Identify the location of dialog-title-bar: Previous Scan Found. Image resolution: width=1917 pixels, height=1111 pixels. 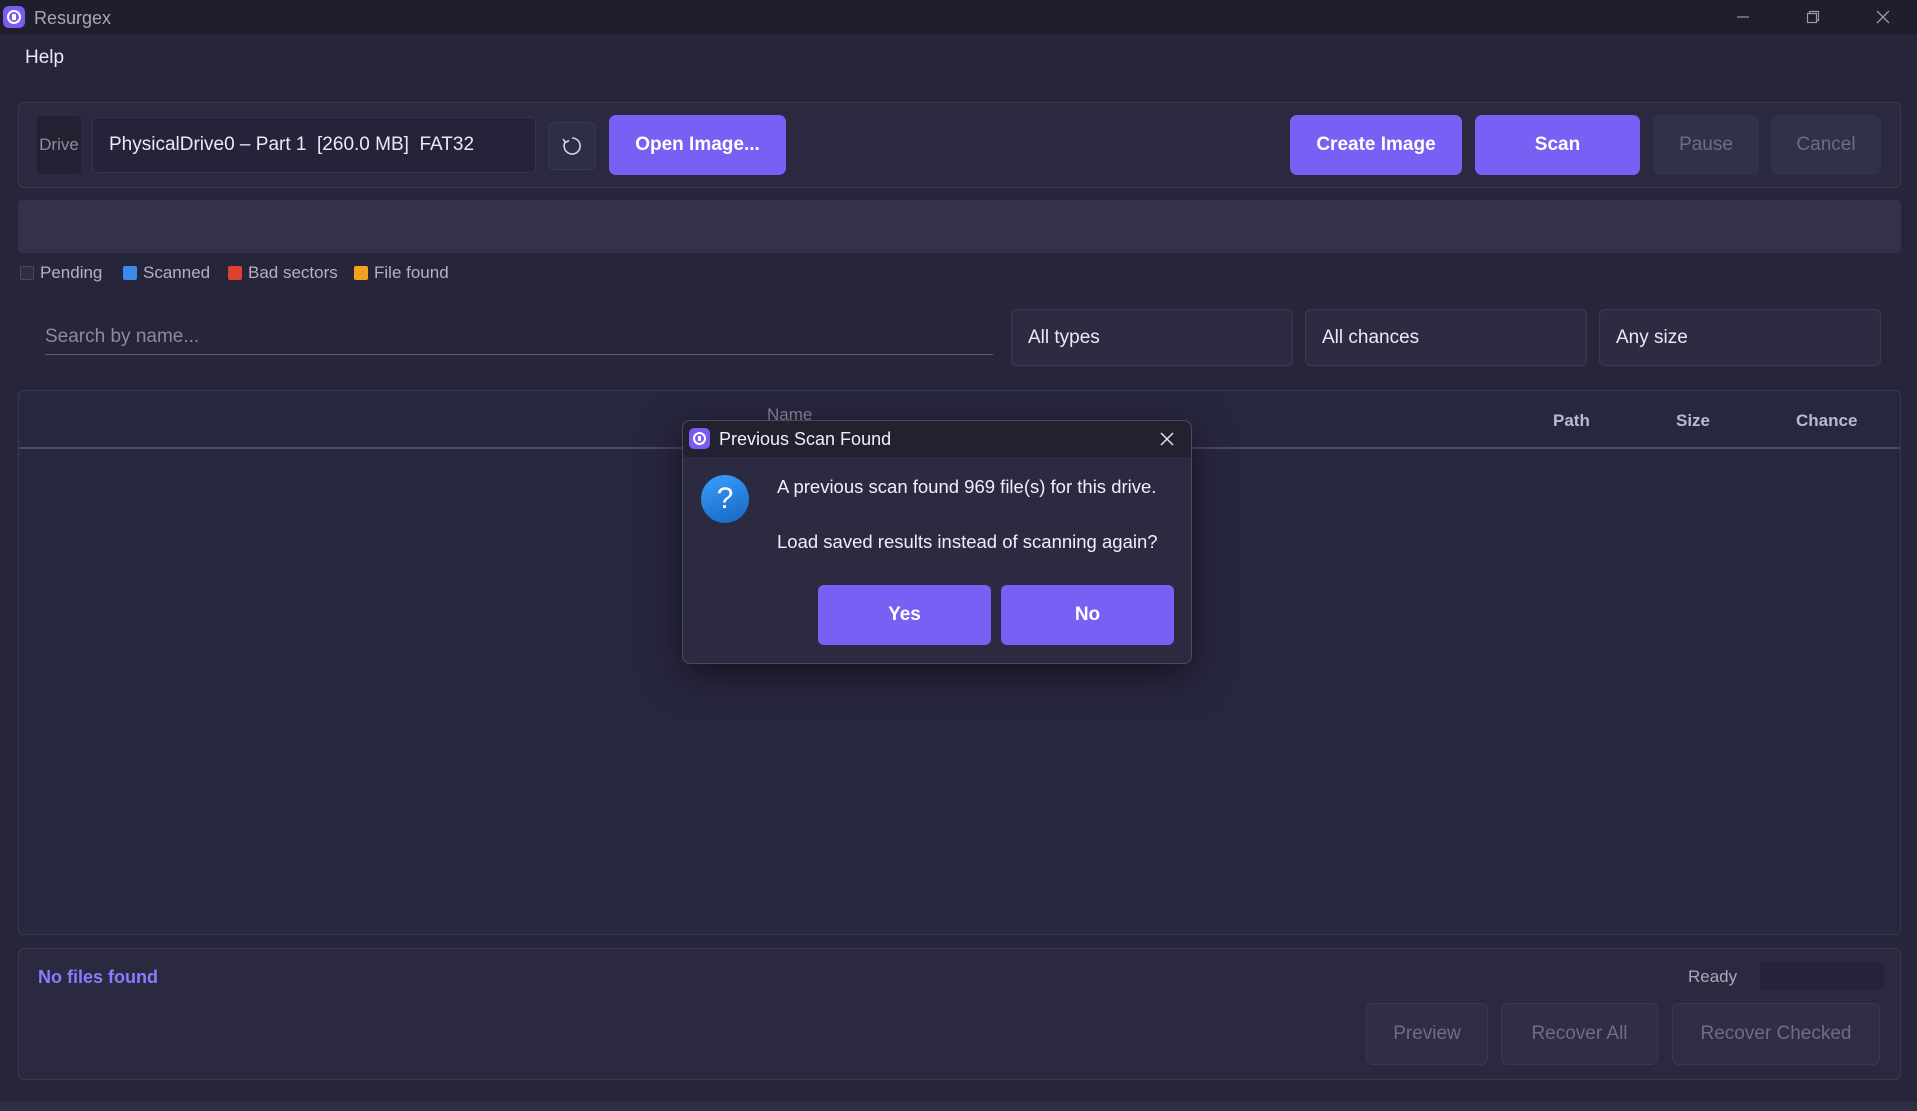
(937, 439).